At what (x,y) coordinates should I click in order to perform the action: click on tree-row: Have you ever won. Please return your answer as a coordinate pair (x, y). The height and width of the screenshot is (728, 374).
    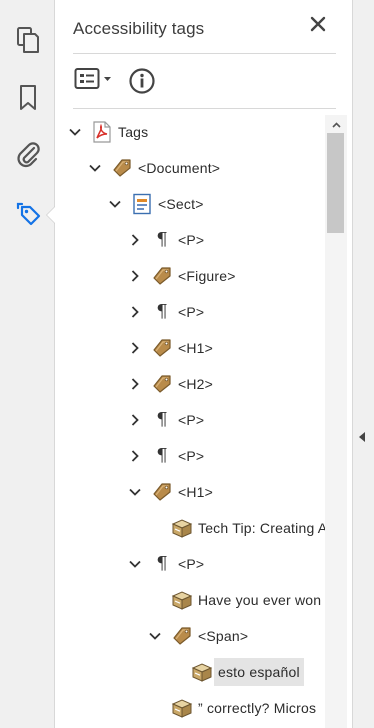
    Looking at the image, I should click on (191, 600).